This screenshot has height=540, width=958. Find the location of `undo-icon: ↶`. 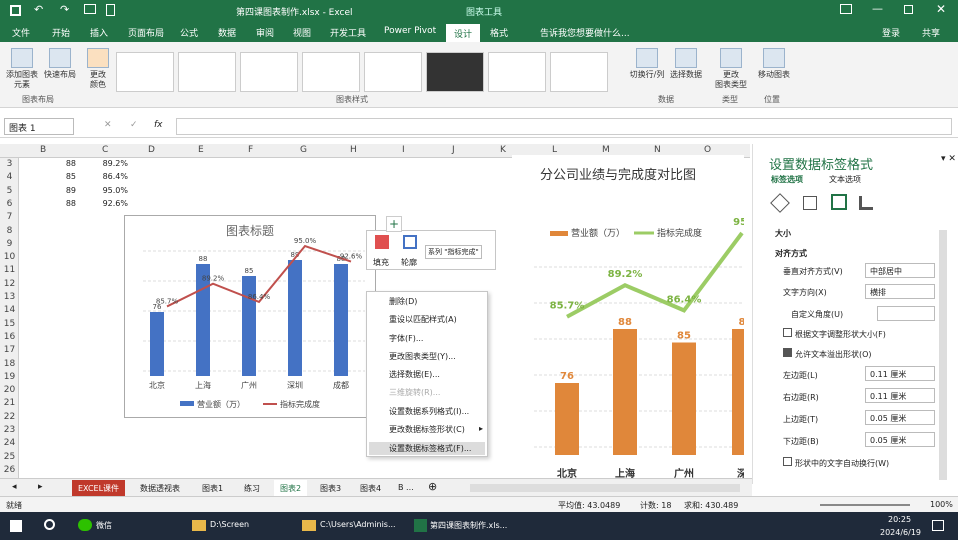

undo-icon: ↶ is located at coordinates (38, 9).